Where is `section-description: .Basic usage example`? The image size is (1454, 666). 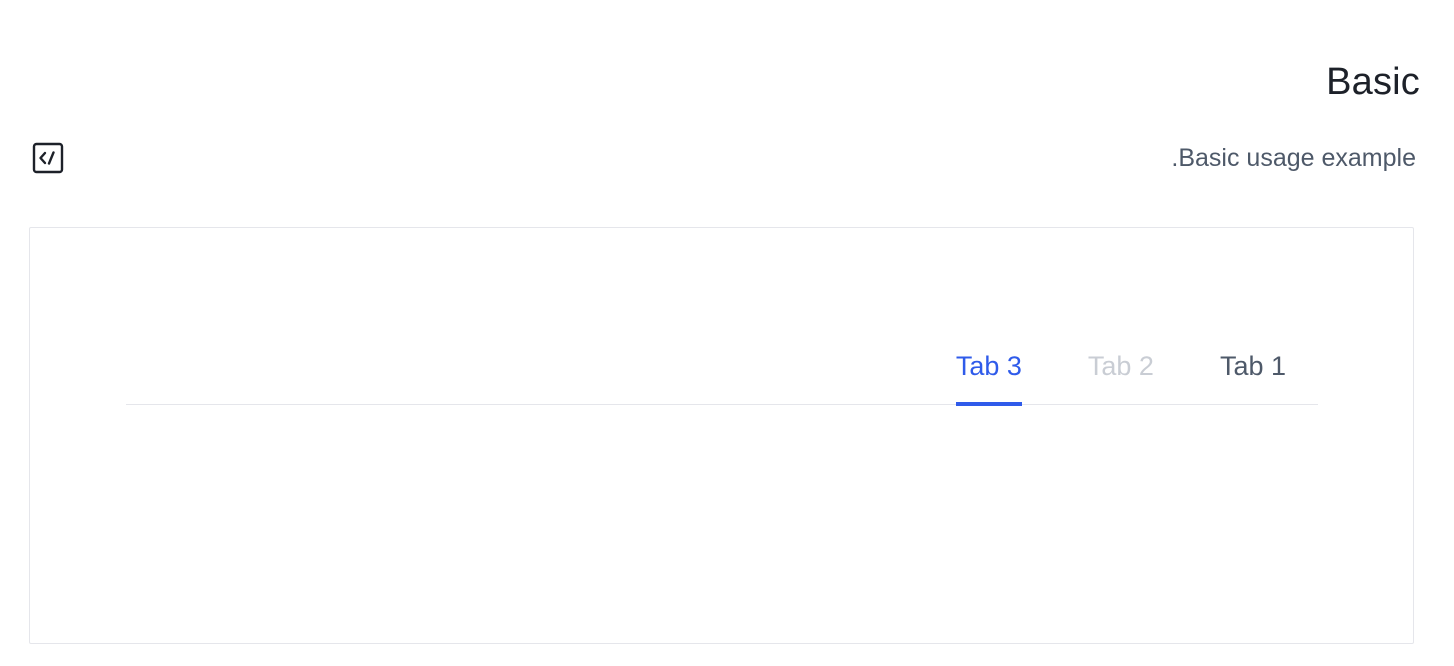 section-description: .Basic usage example is located at coordinates (1293, 158).